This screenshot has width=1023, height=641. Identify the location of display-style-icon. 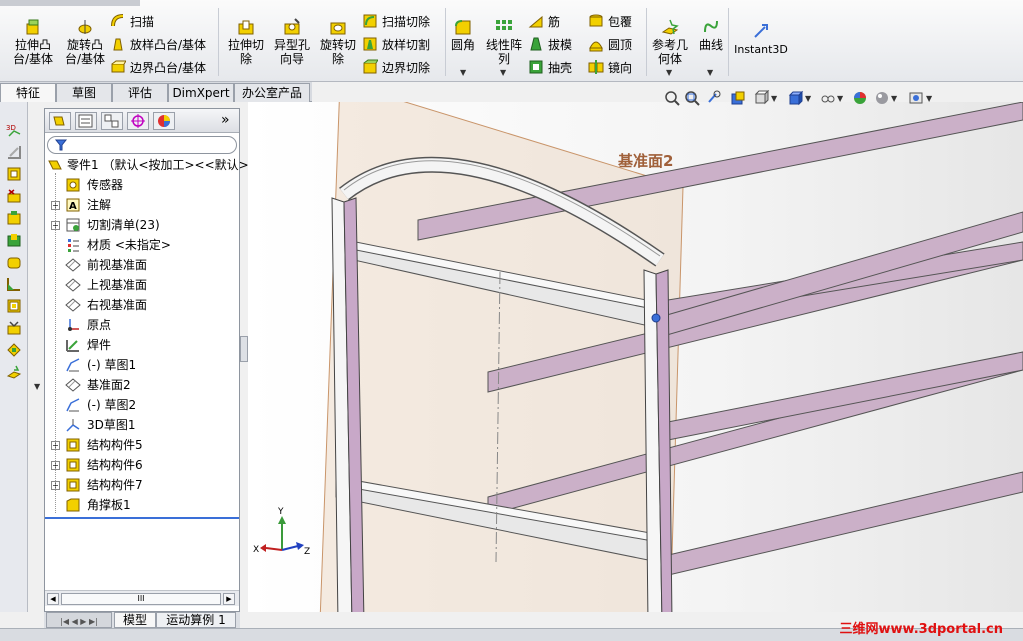
(796, 98).